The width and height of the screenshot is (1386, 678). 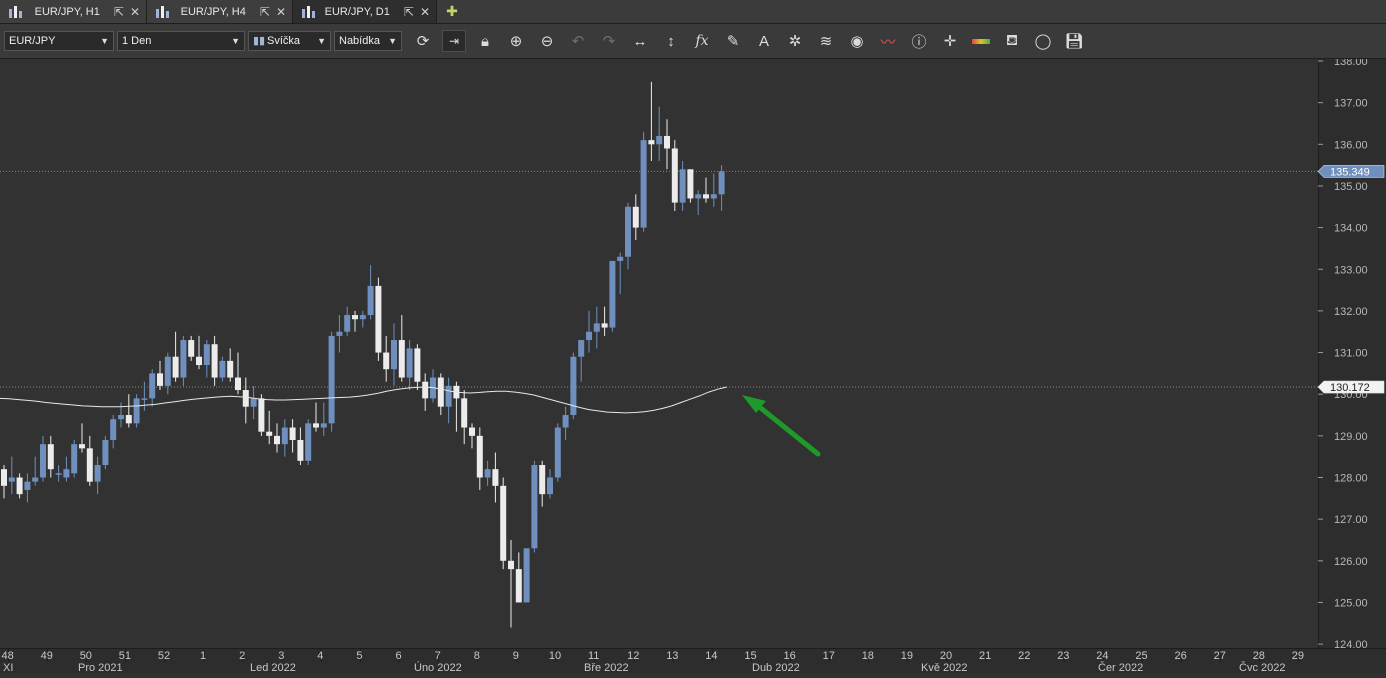 I want to click on lock-button: 🔒︎, so click(x=485, y=41).